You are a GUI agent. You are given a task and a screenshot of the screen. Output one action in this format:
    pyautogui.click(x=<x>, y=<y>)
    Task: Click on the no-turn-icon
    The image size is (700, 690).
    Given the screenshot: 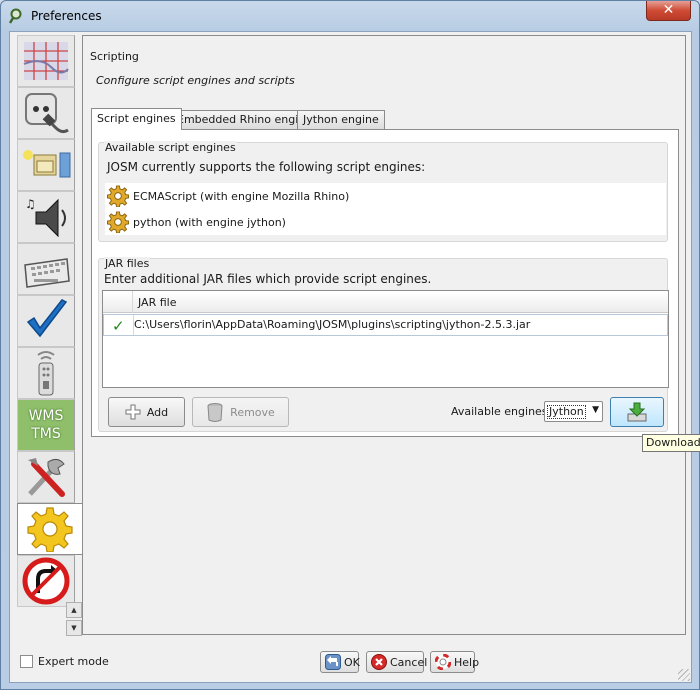 What is the action you would take?
    pyautogui.click(x=46, y=581)
    